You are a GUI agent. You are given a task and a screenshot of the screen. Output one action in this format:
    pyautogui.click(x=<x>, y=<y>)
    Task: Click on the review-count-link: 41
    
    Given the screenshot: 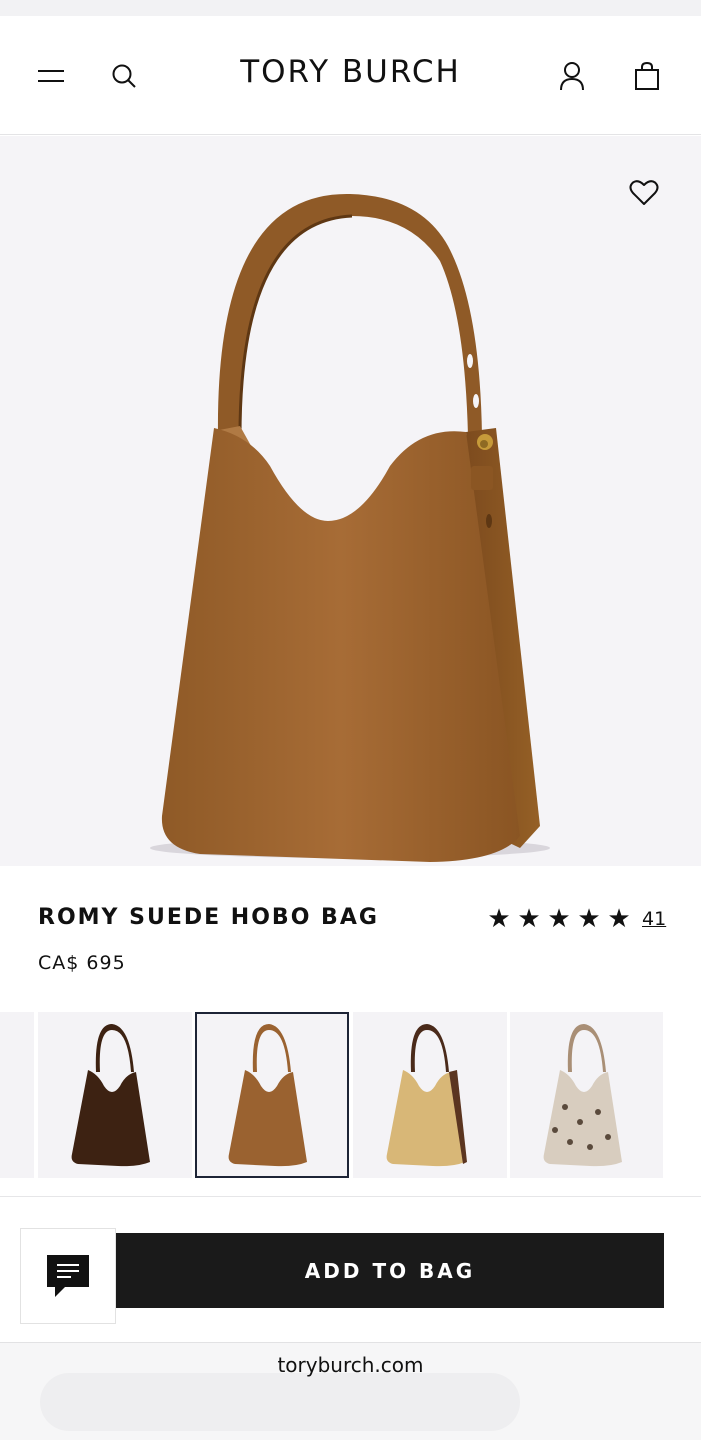 What is the action you would take?
    pyautogui.click(x=654, y=919)
    